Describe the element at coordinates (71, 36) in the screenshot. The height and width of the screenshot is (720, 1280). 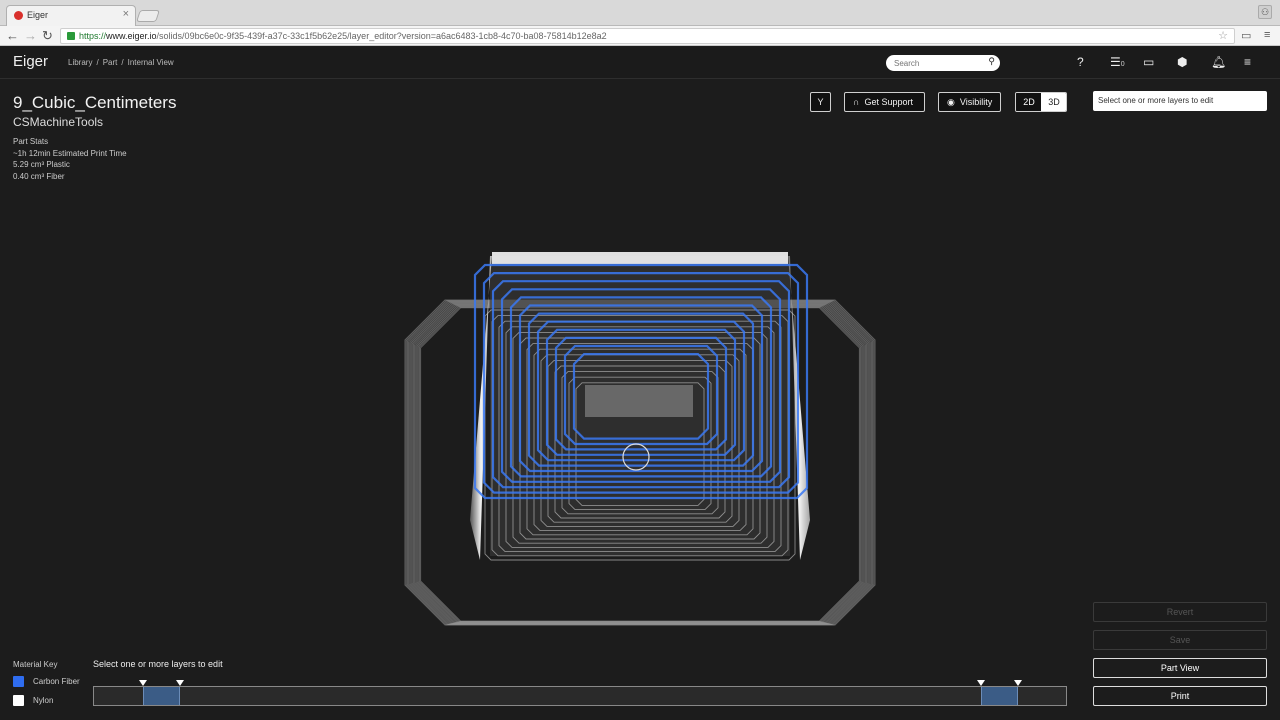
I see `lock-icon` at that location.